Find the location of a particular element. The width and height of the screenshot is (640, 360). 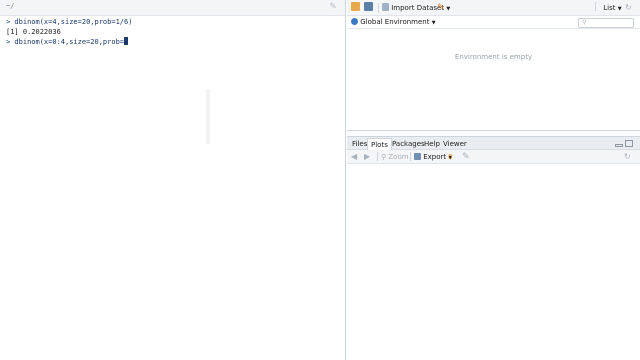

export-label: Export is located at coordinates (435, 157).